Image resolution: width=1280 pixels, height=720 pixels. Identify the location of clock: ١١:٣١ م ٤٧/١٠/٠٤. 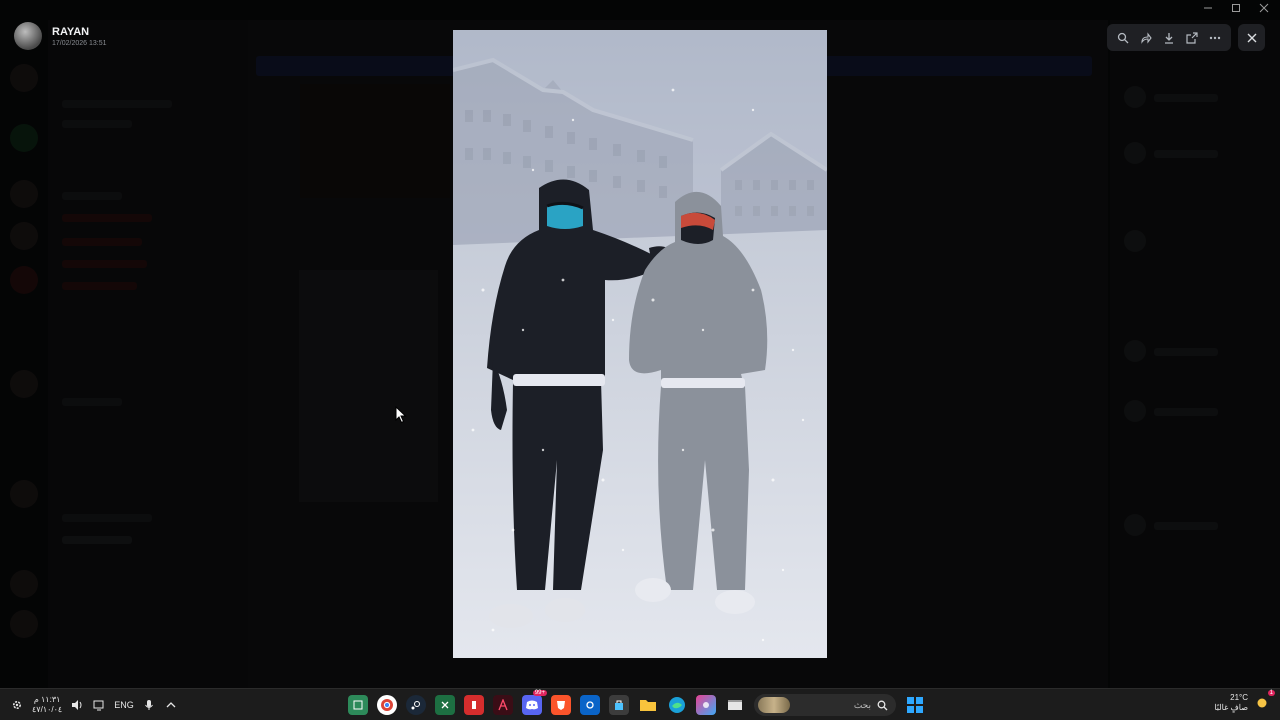
(47, 705).